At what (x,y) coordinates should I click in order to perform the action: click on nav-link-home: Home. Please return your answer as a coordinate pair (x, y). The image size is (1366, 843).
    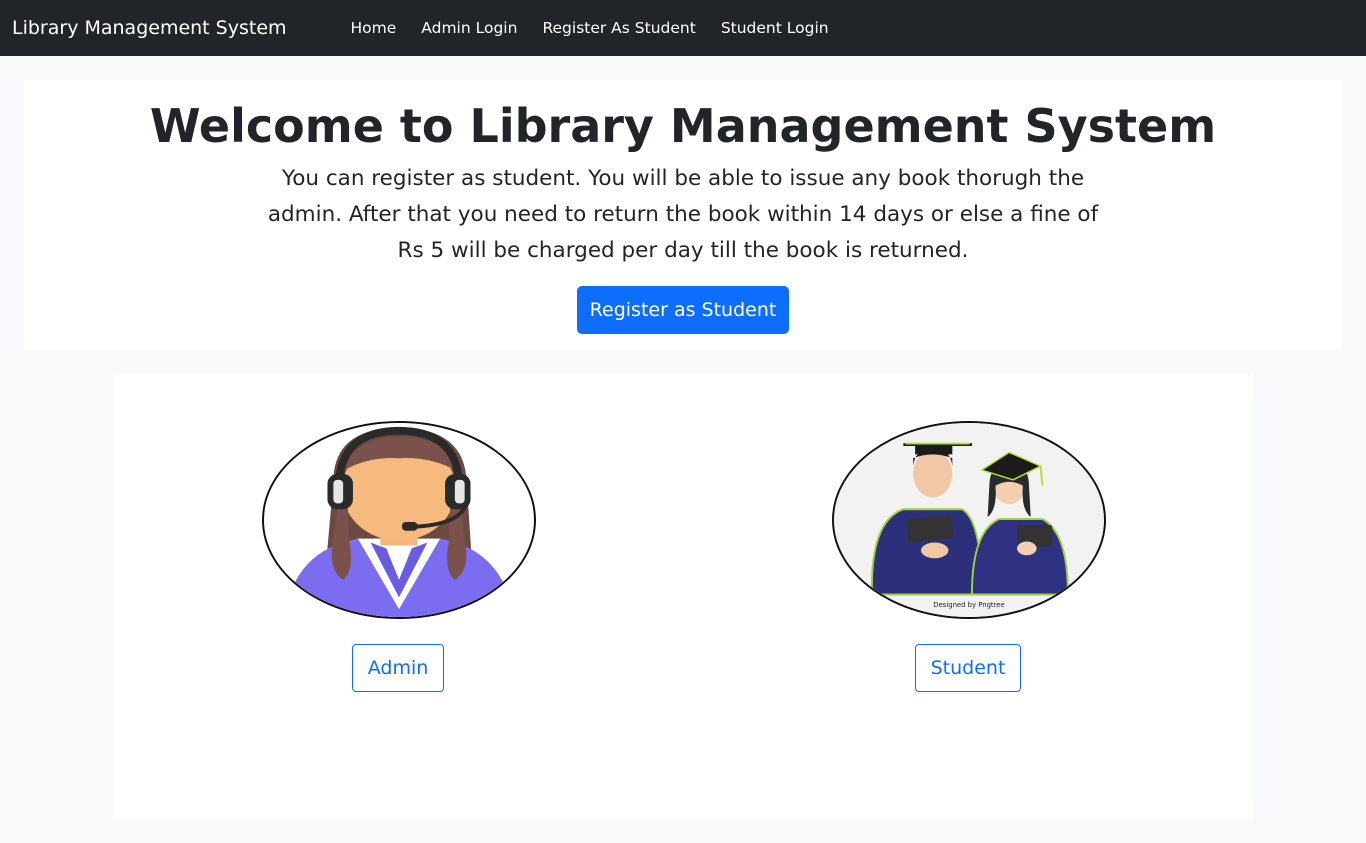
    Looking at the image, I should click on (373, 28).